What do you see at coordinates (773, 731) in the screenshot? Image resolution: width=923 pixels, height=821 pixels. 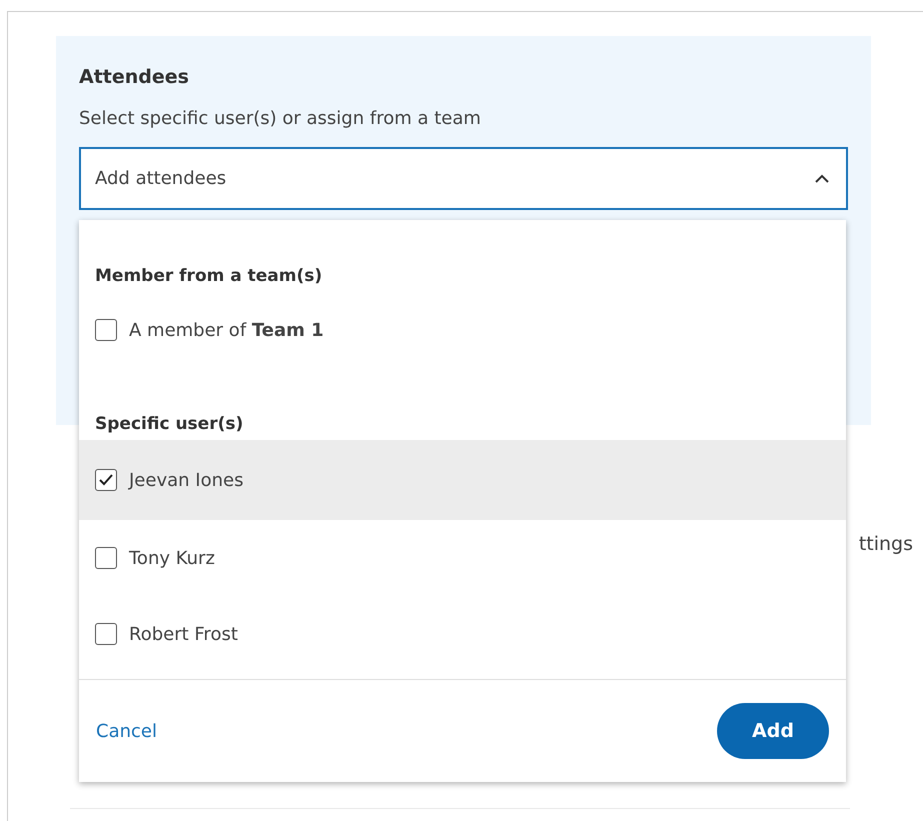 I see `add-button: Add` at bounding box center [773, 731].